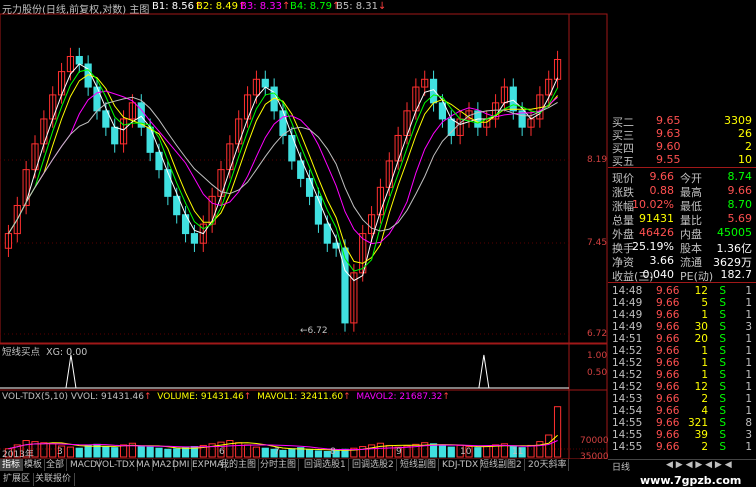 Image resolution: width=756 pixels, height=487 pixels. I want to click on indicator-tab: 20天斜率, so click(548, 465).